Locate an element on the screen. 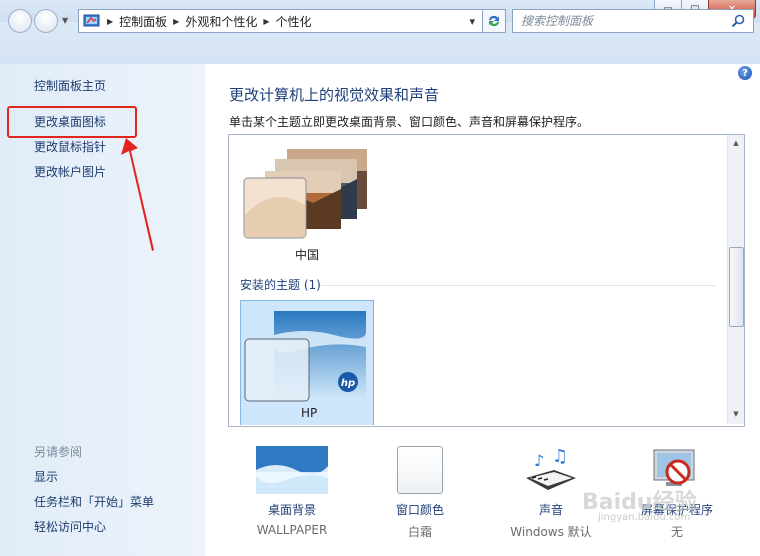  window-color-icon is located at coordinates (420, 470).